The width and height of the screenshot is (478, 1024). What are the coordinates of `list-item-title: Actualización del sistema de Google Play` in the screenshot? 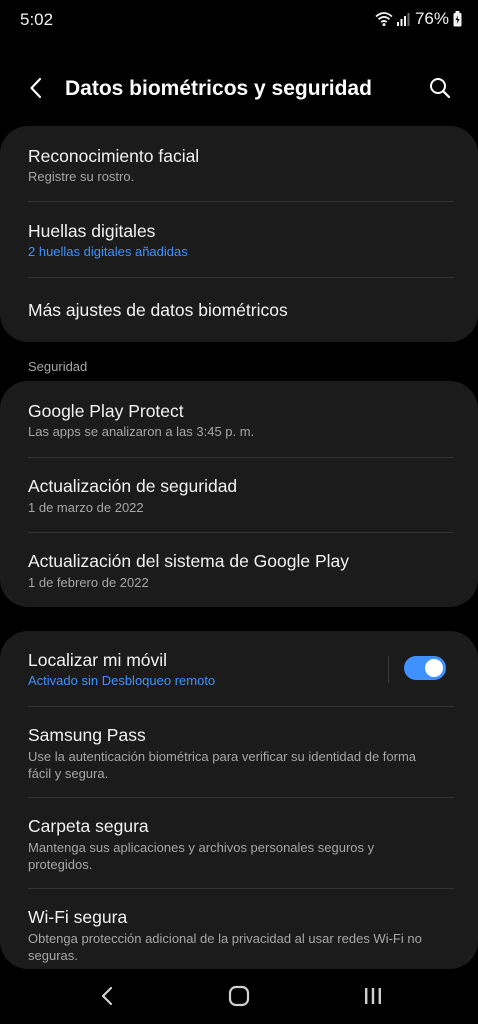 It's located at (189, 561).